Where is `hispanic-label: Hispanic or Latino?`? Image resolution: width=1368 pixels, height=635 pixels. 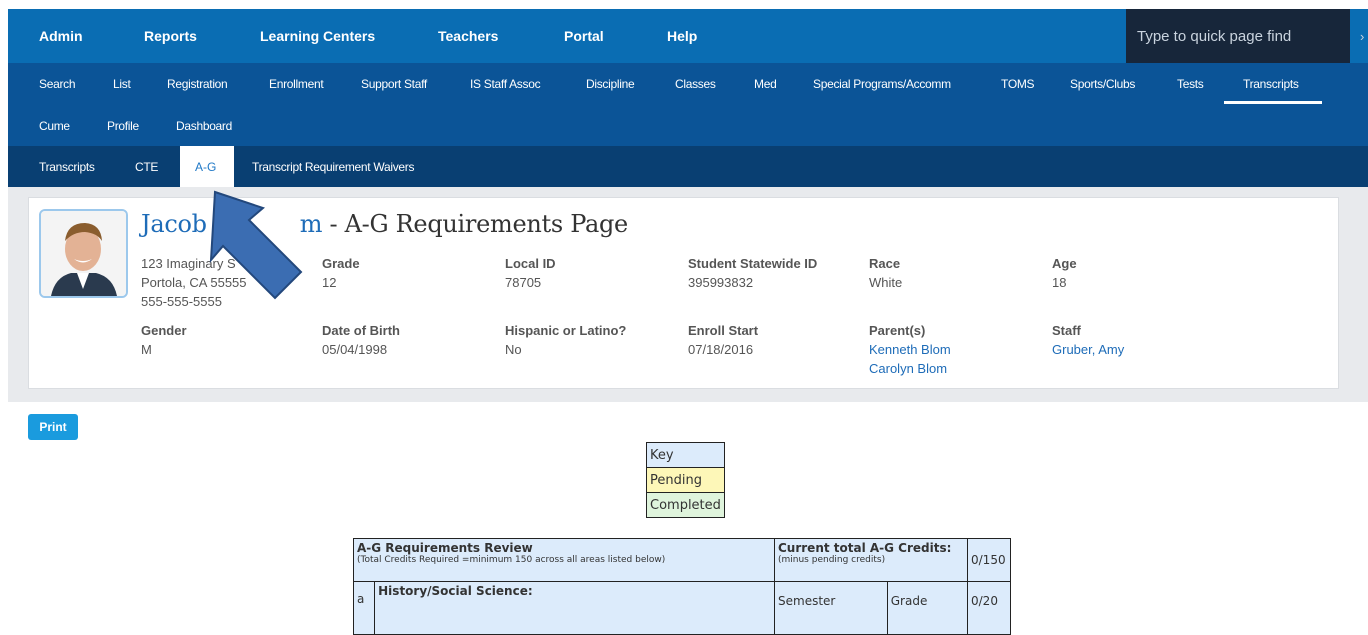
hispanic-label: Hispanic or Latino? is located at coordinates (566, 330).